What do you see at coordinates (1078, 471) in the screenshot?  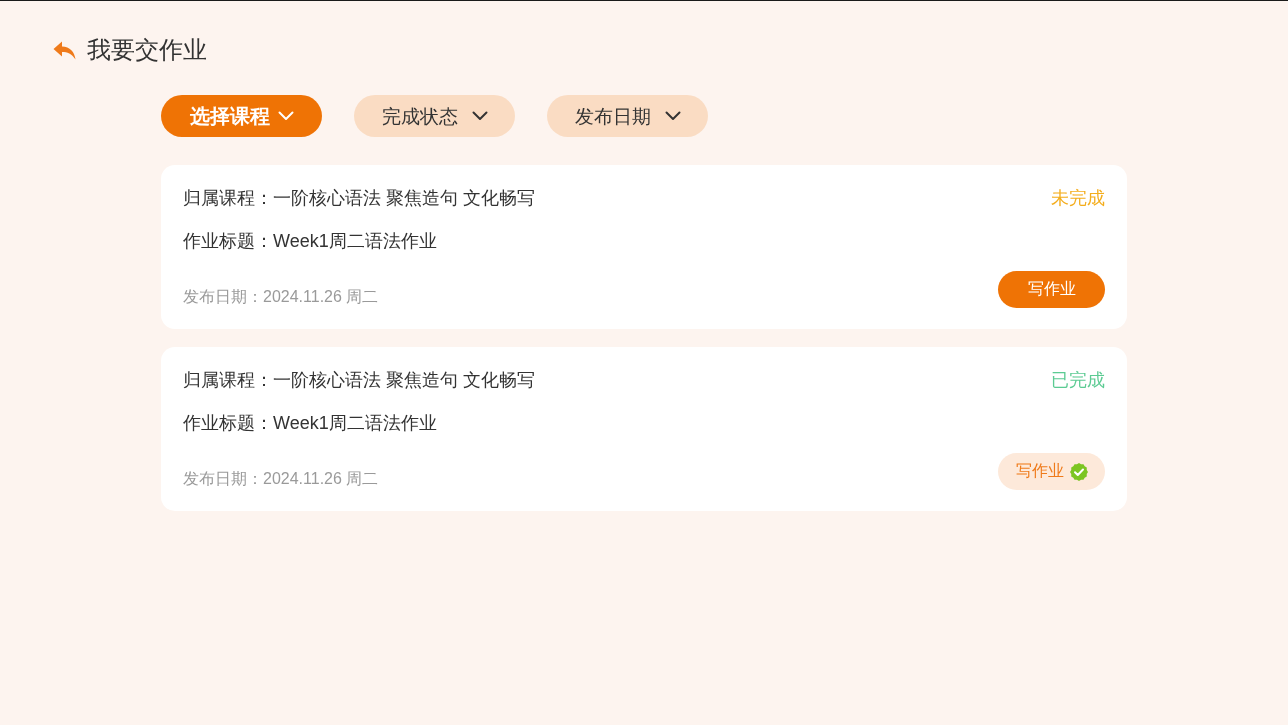 I see `check-badge-icon` at bounding box center [1078, 471].